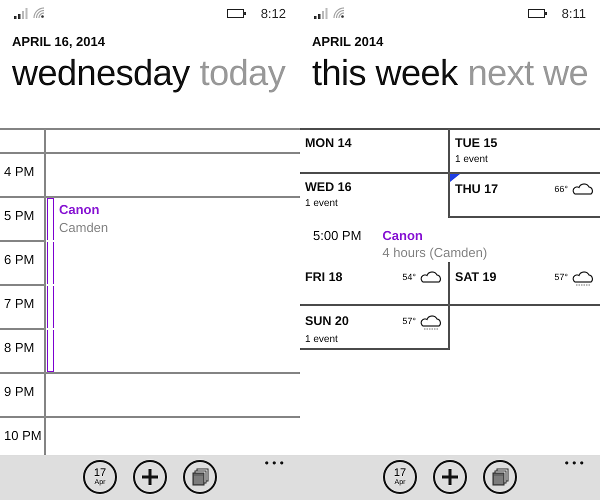 Image resolution: width=600 pixels, height=500 pixels. I want to click on temperature: 66°, so click(561, 189).